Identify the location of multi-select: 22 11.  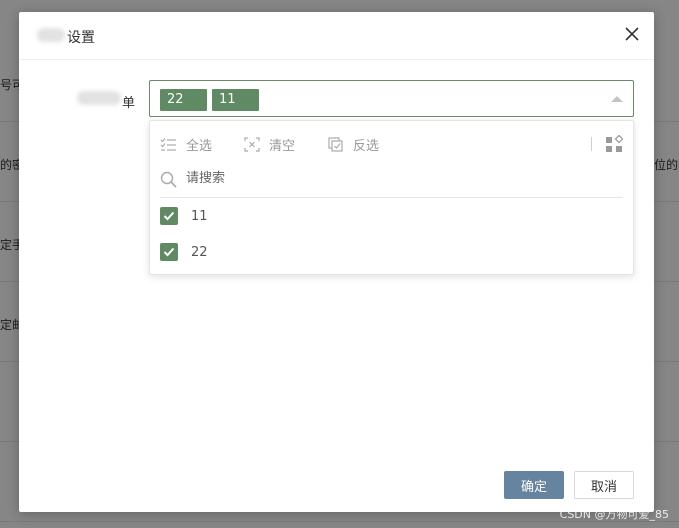
(391, 98).